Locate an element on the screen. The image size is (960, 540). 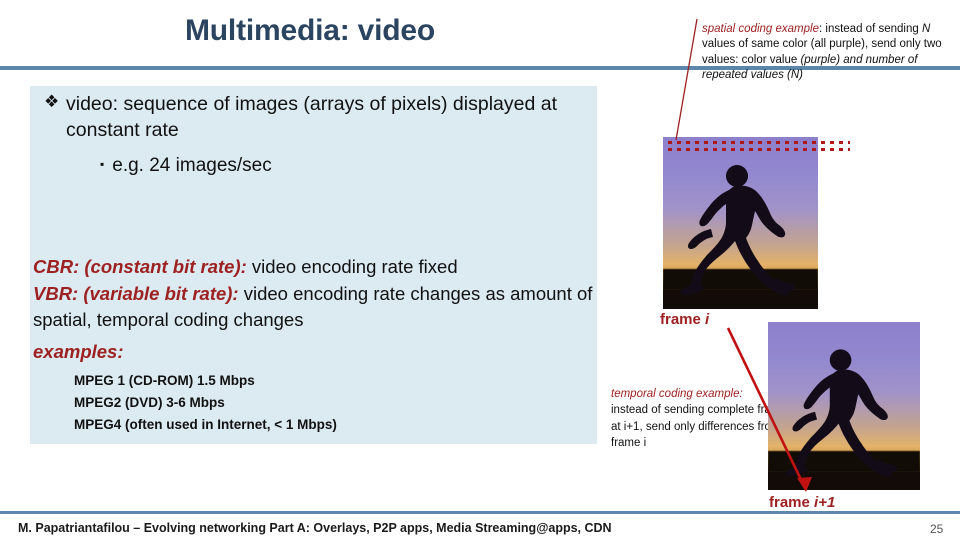
list-item: MPEG 1 (CD-ROM) 1.5 Mbps is located at coordinates (164, 380).